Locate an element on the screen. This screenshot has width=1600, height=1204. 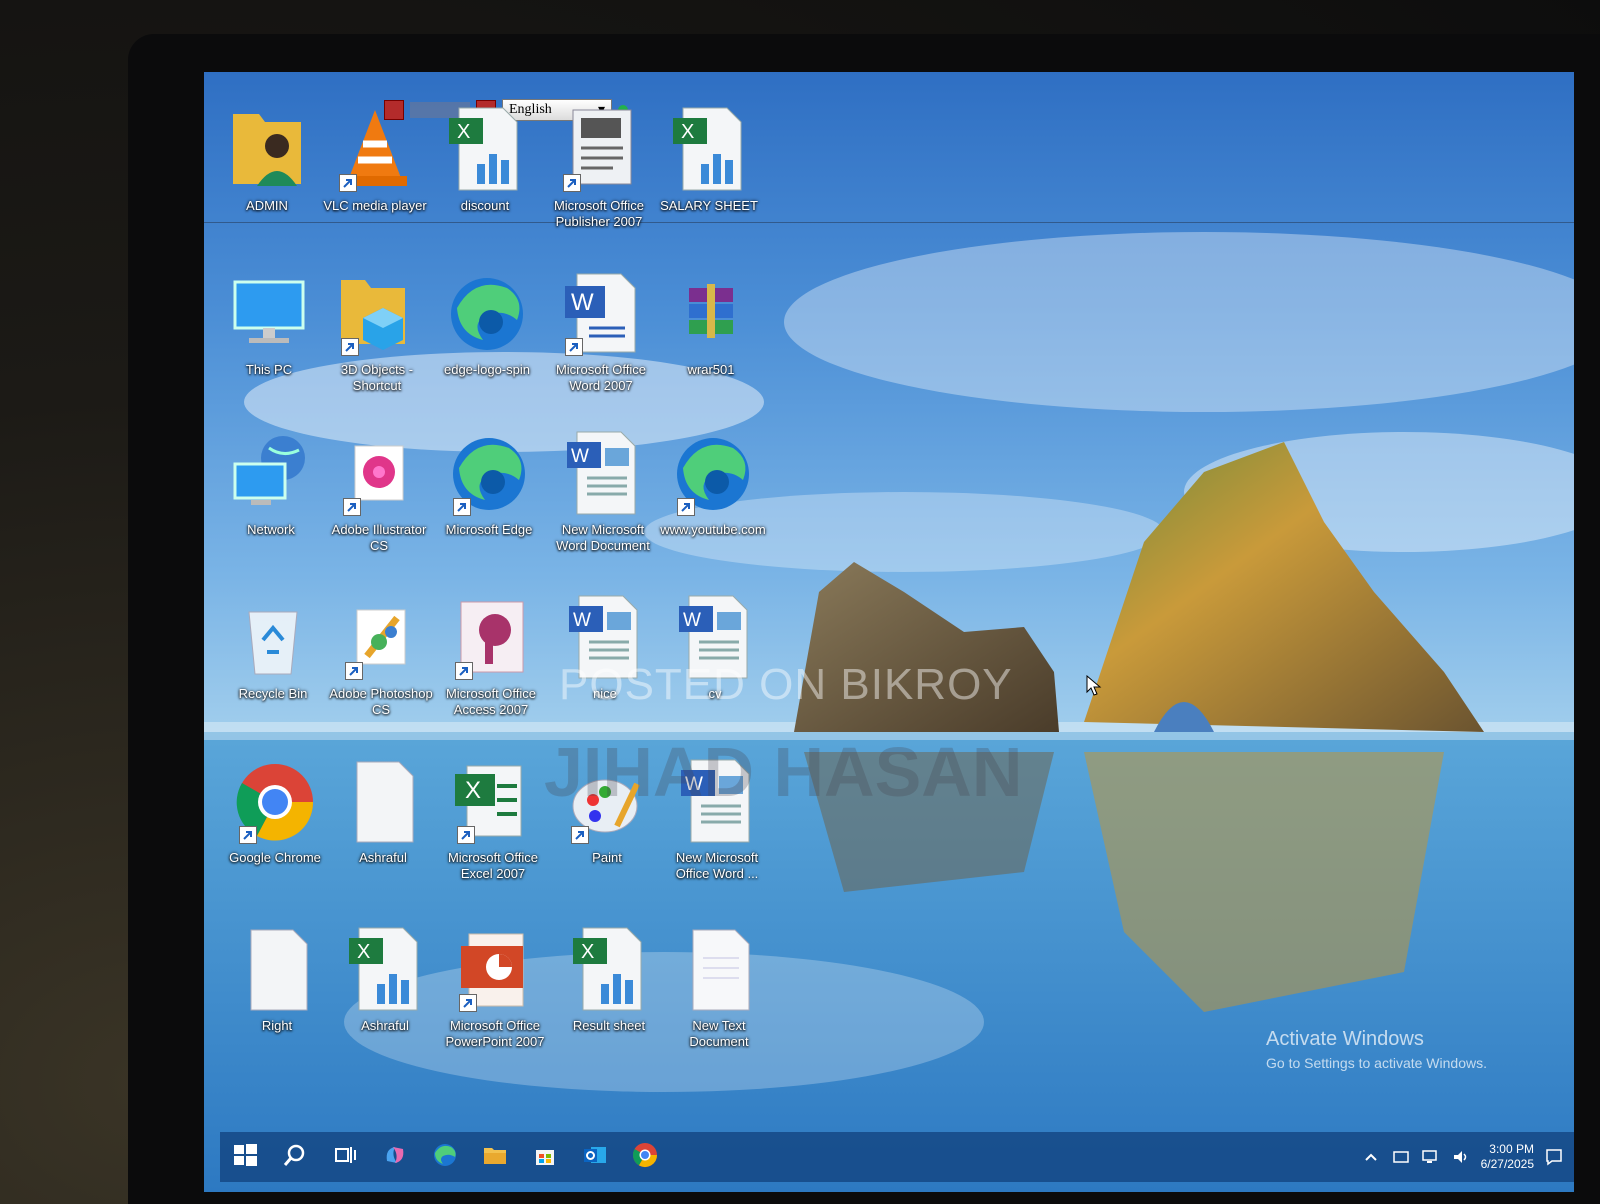
desktop-icon: 3D Objects - Shortcut is located at coordinates (377, 331).